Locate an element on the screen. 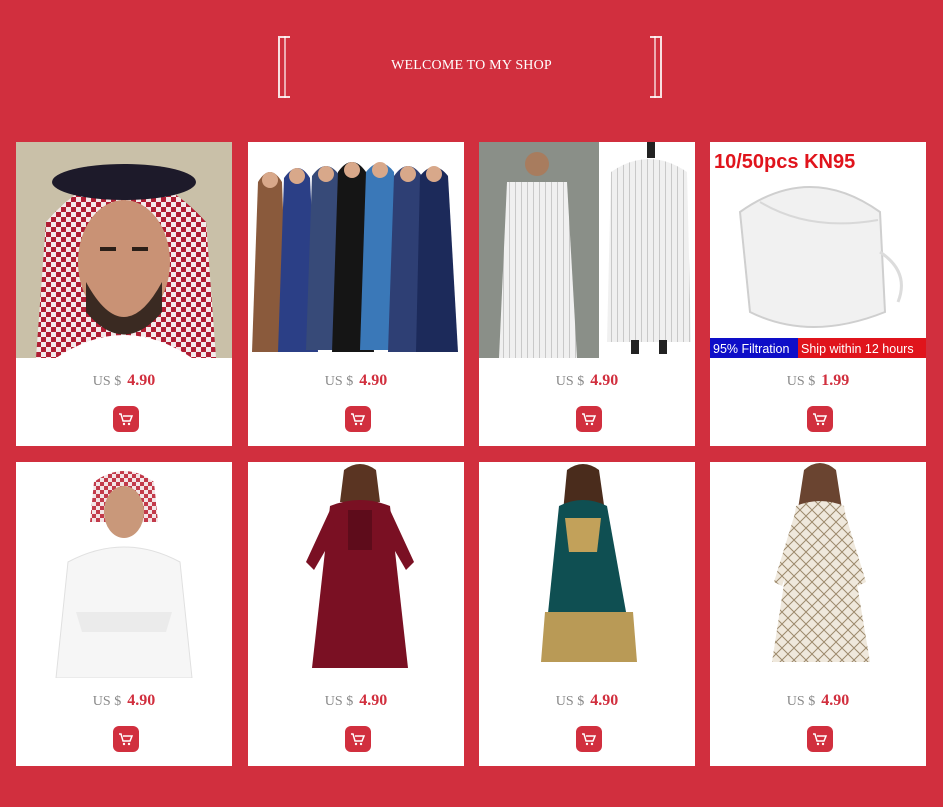  product-image-women-prayer-dresses is located at coordinates (356, 250).